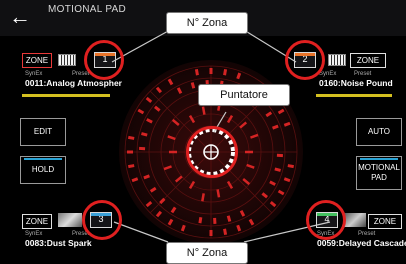 The width and height of the screenshot is (406, 264). What do you see at coordinates (355, 220) in the screenshot?
I see `fx-icon` at bounding box center [355, 220].